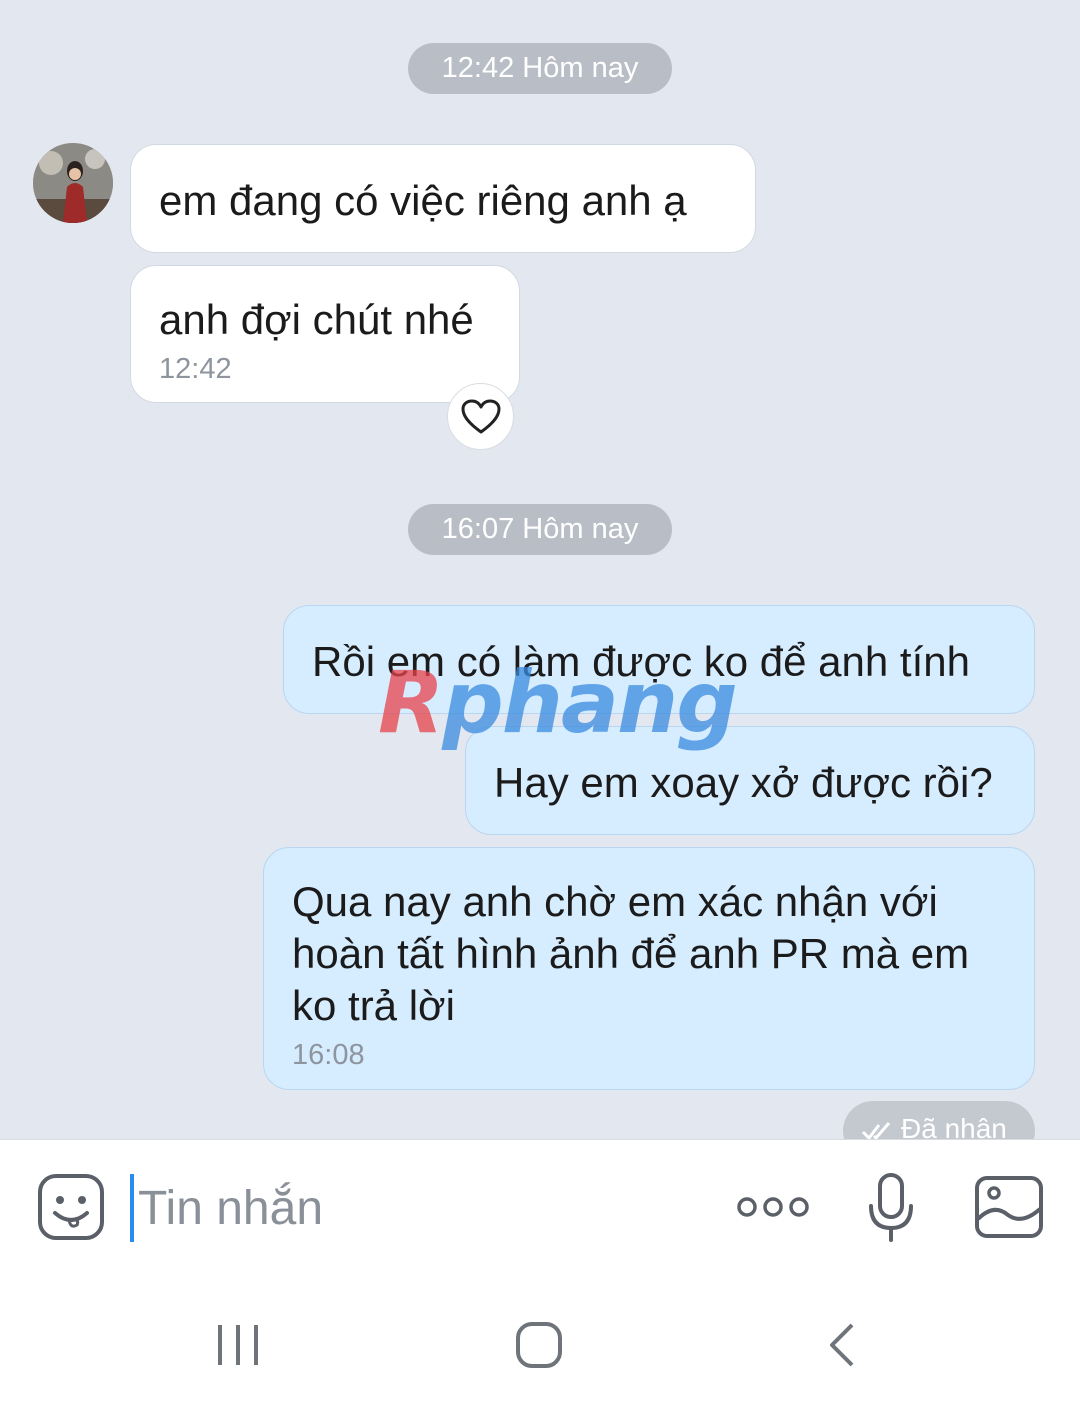 Image resolution: width=1080 pixels, height=1410 pixels. I want to click on heart-react-button, so click(480, 416).